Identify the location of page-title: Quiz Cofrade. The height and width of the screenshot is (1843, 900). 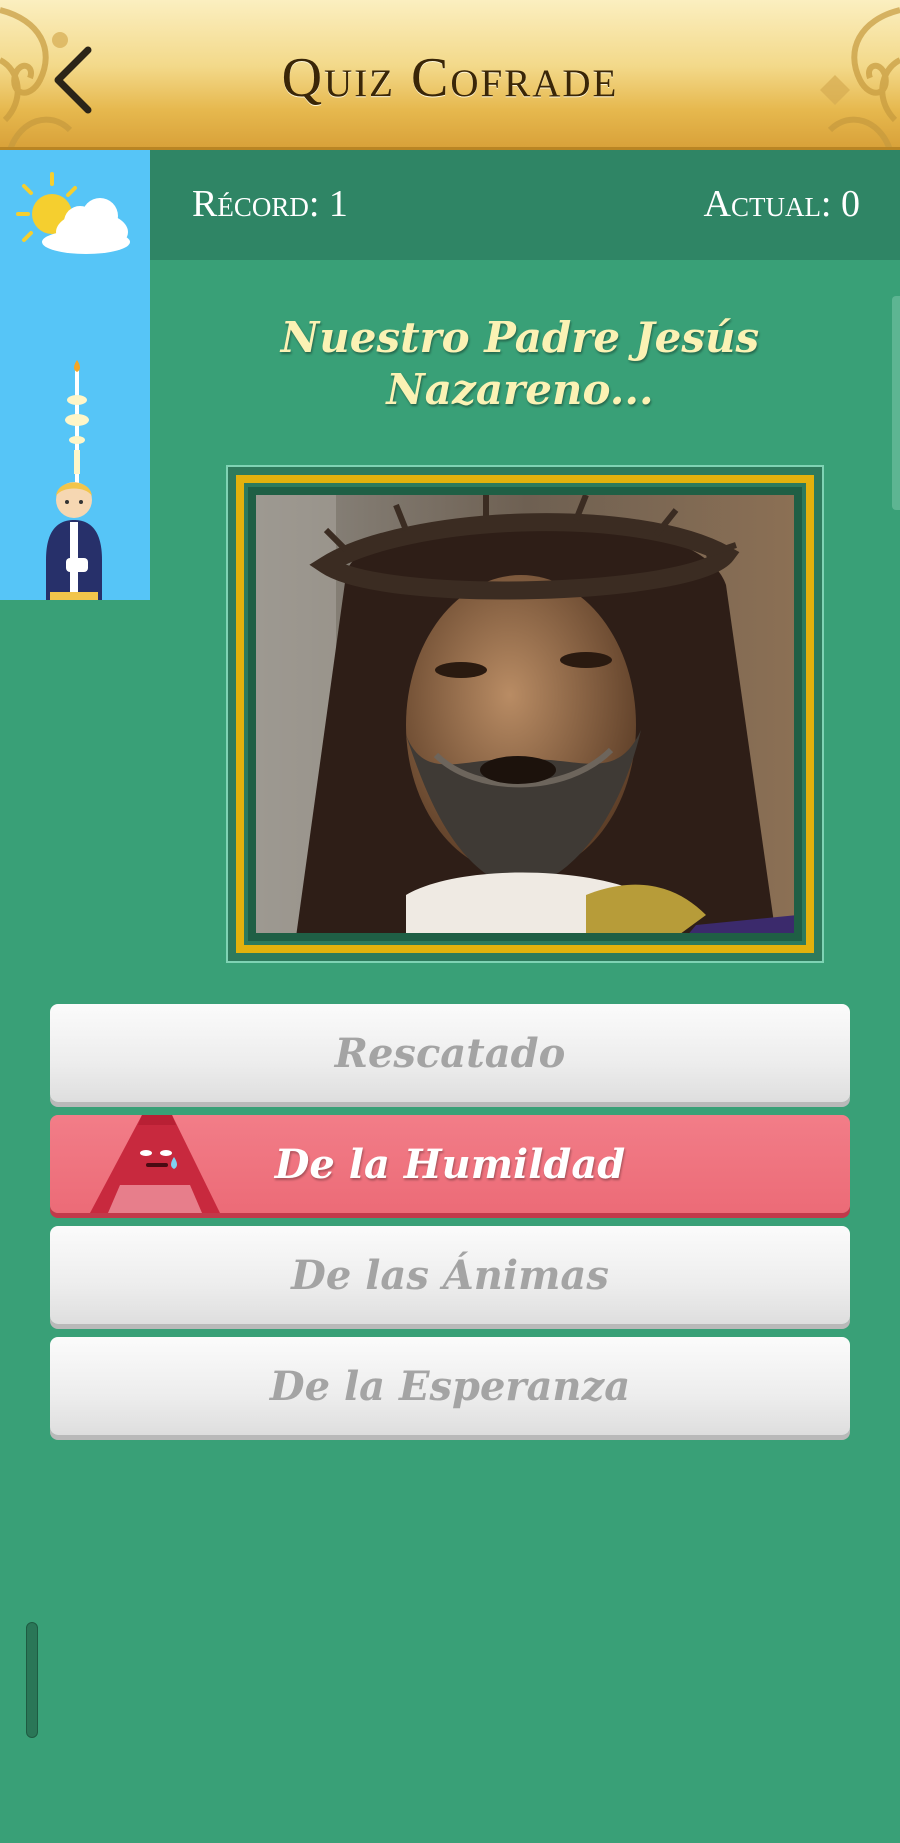
(450, 78).